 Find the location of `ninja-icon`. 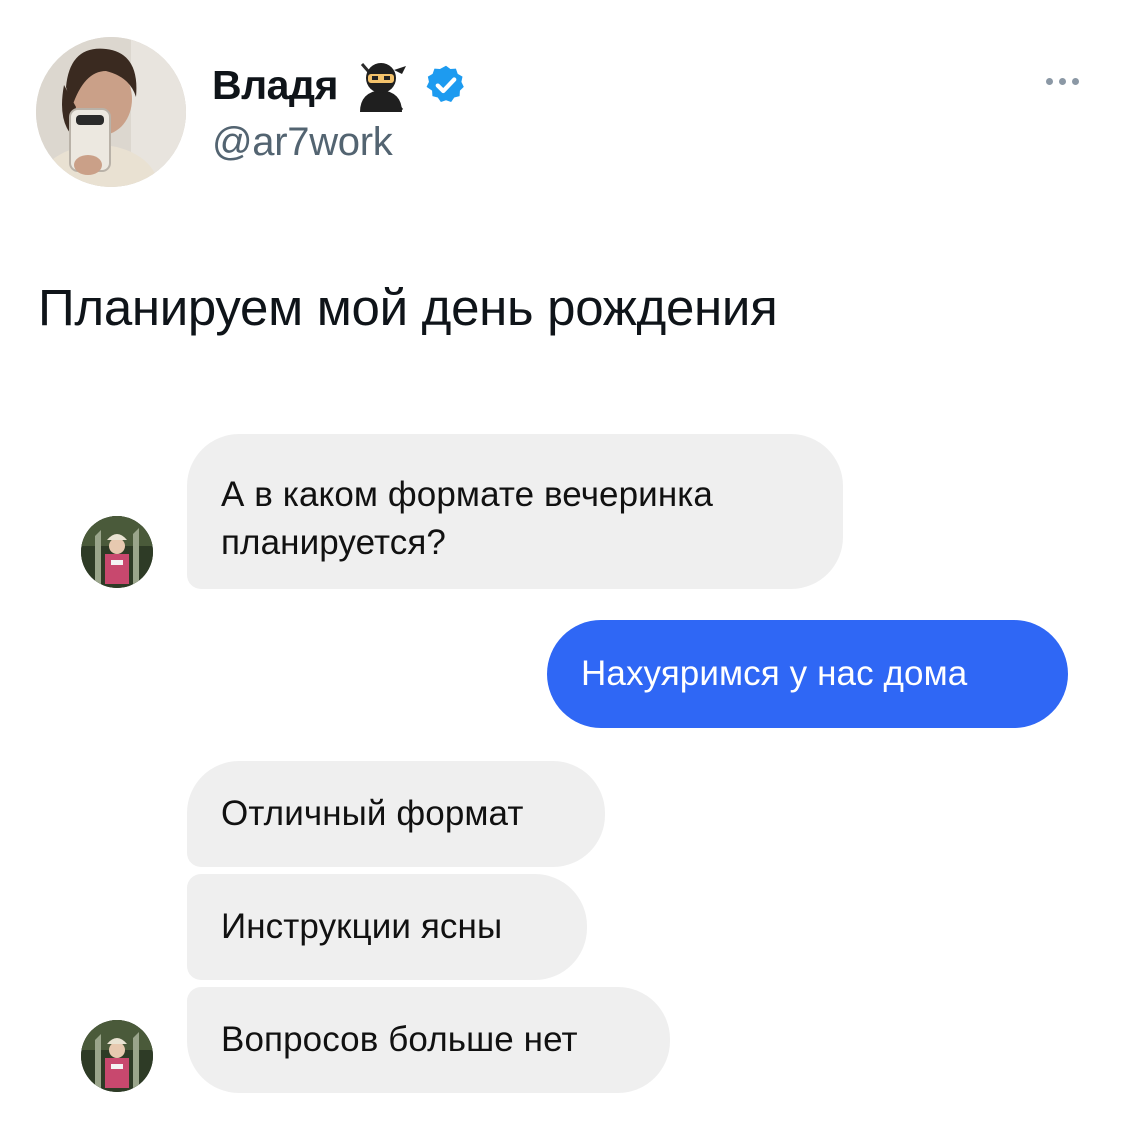

ninja-icon is located at coordinates (382, 87).